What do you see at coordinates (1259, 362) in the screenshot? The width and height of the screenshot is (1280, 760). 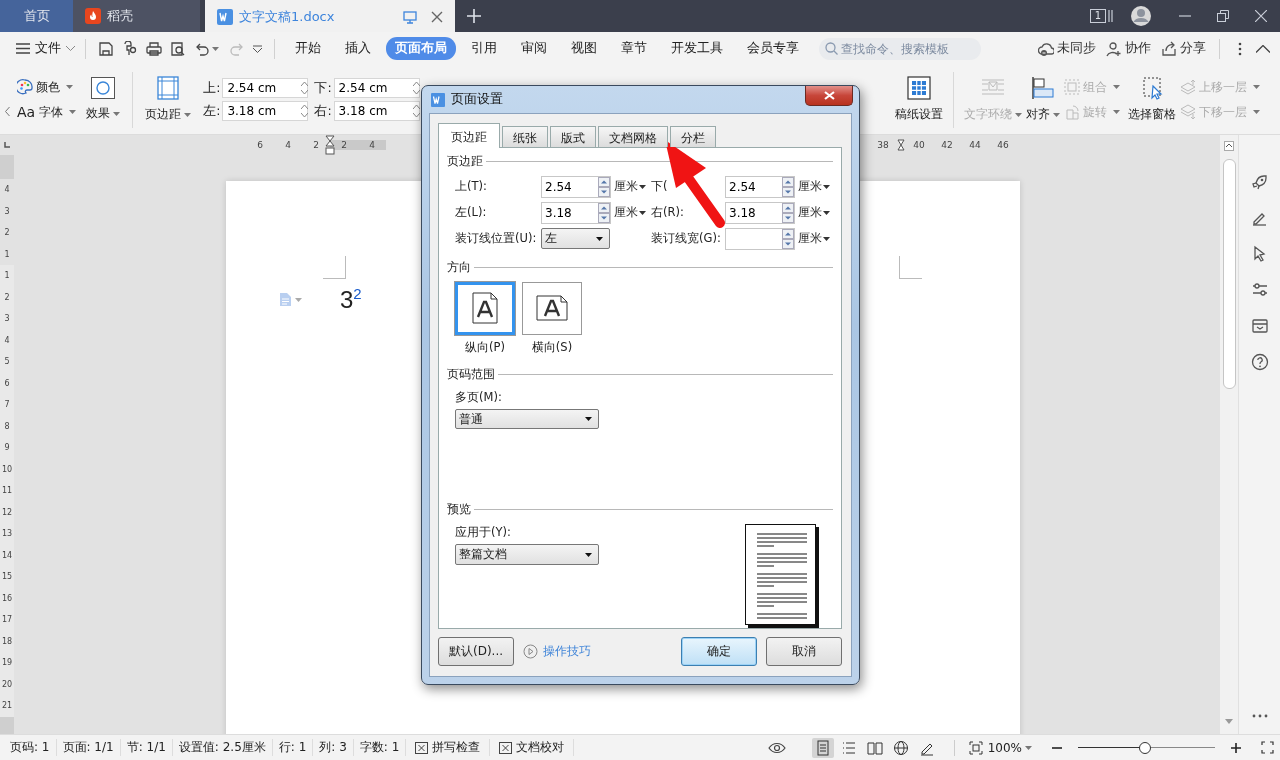 I see `help-icon` at bounding box center [1259, 362].